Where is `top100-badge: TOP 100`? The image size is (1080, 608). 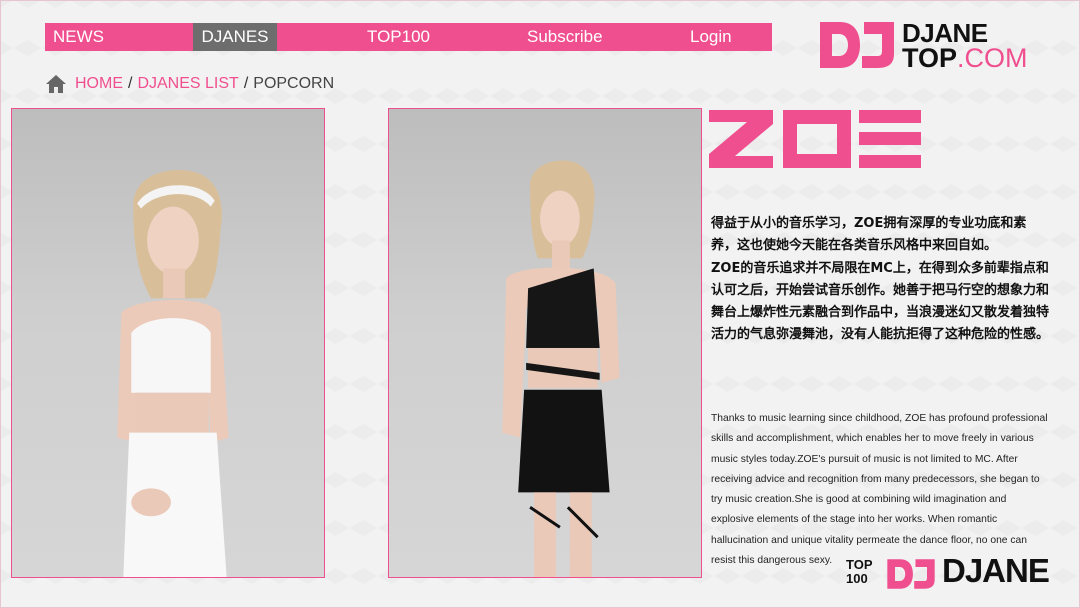
top100-badge: TOP 100 is located at coordinates (859, 572).